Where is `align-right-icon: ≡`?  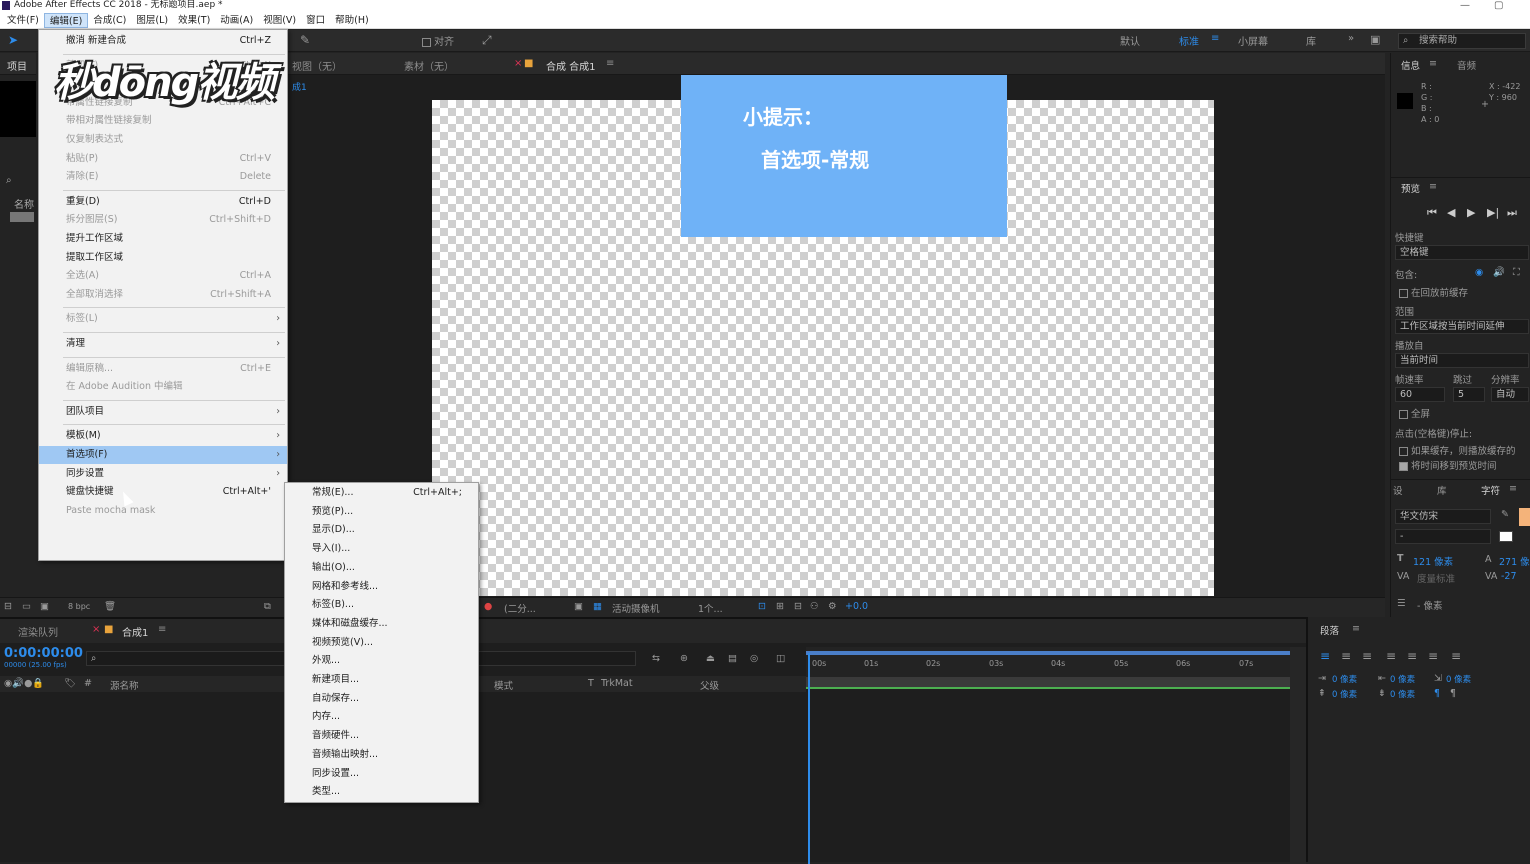
align-right-icon: ≡ is located at coordinates (1367, 656).